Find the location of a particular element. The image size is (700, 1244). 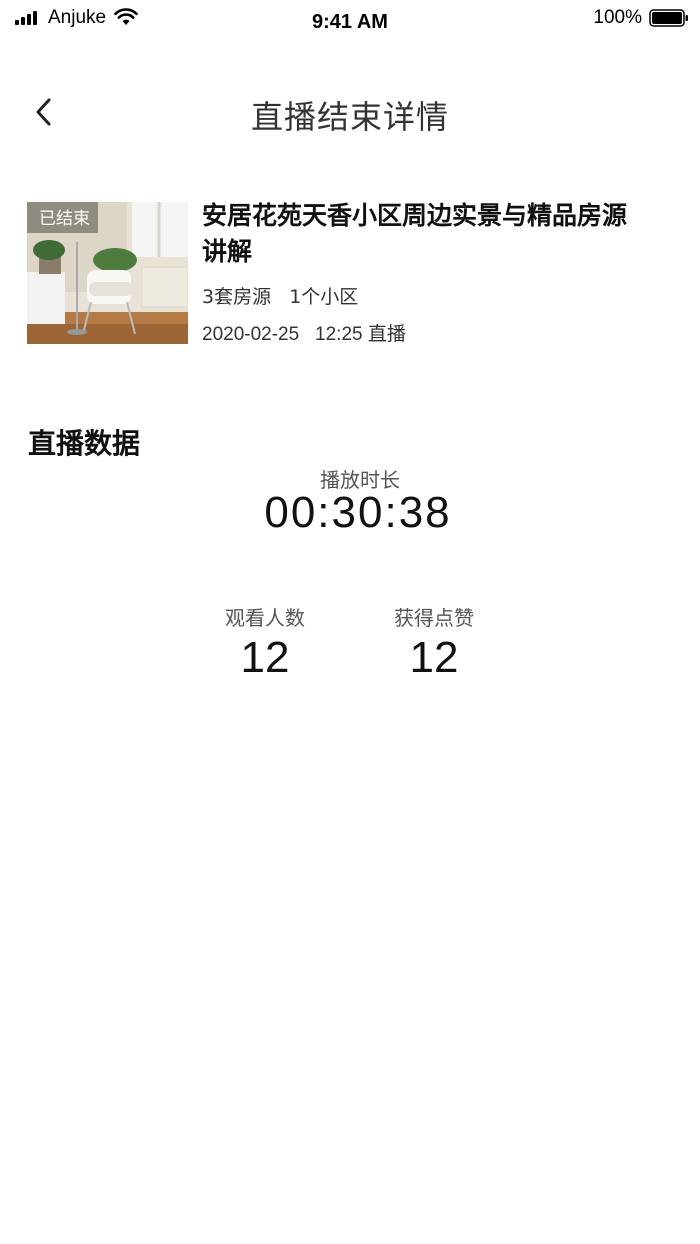

battery-percent: 100% is located at coordinates (617, 17).